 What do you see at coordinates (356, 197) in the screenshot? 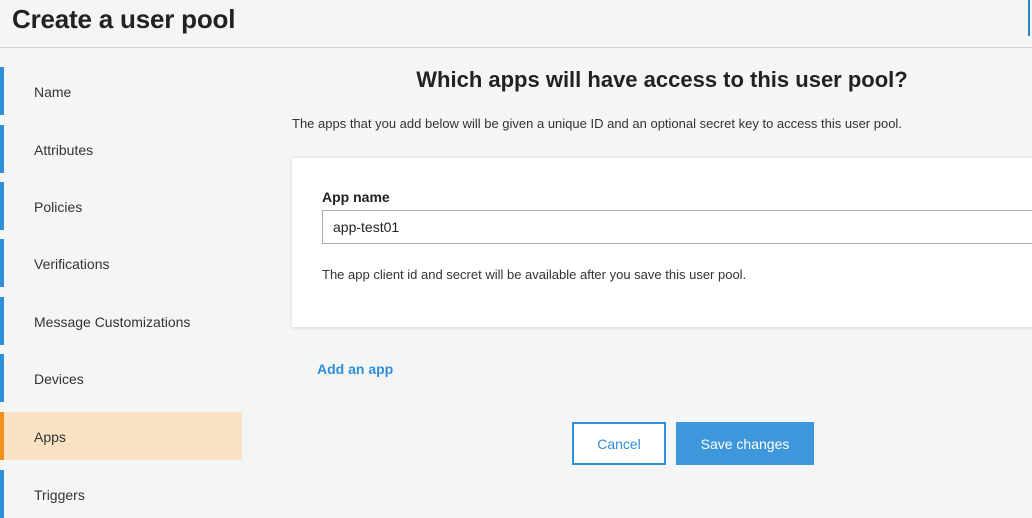
I see `app-name-label: App name` at bounding box center [356, 197].